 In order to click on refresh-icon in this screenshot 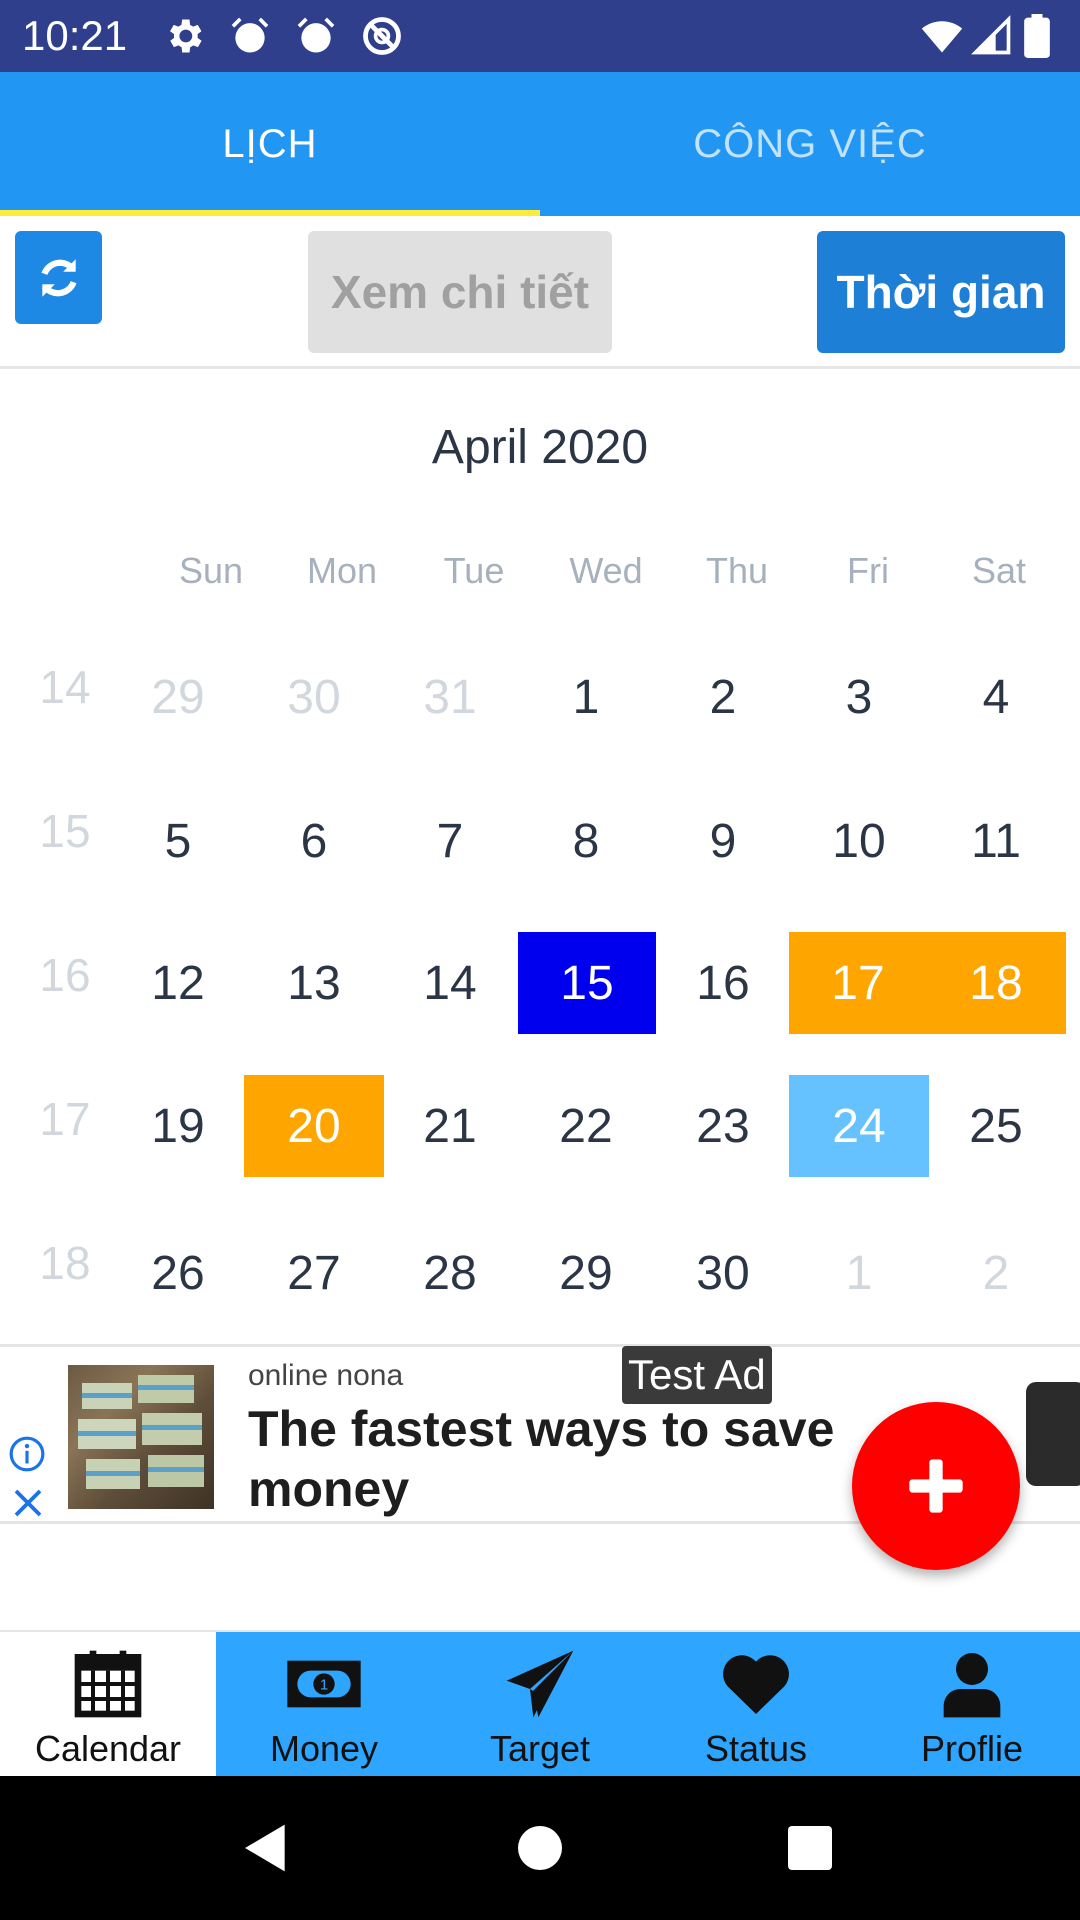, I will do `click(58, 277)`.